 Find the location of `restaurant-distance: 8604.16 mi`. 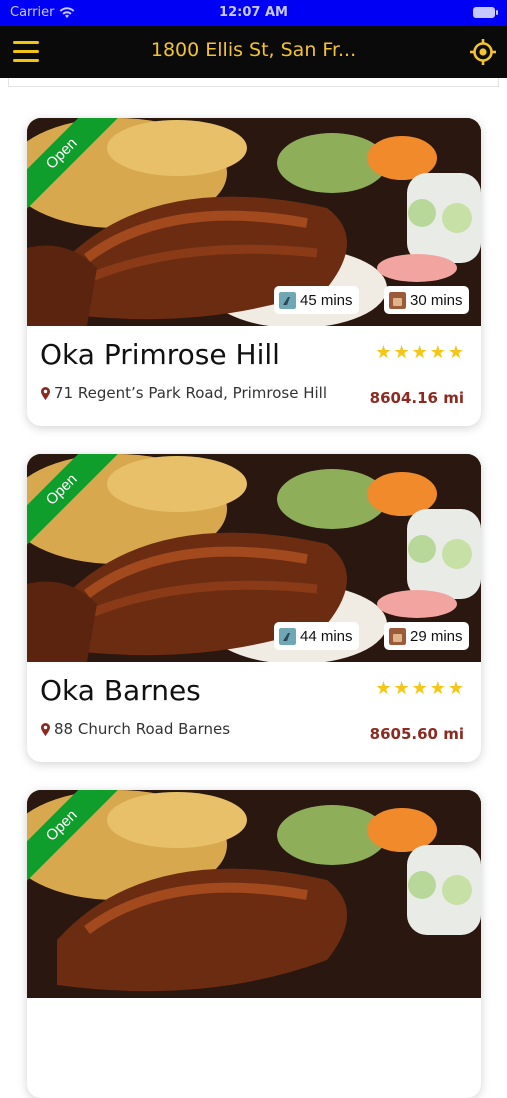

restaurant-distance: 8604.16 mi is located at coordinates (416, 398).